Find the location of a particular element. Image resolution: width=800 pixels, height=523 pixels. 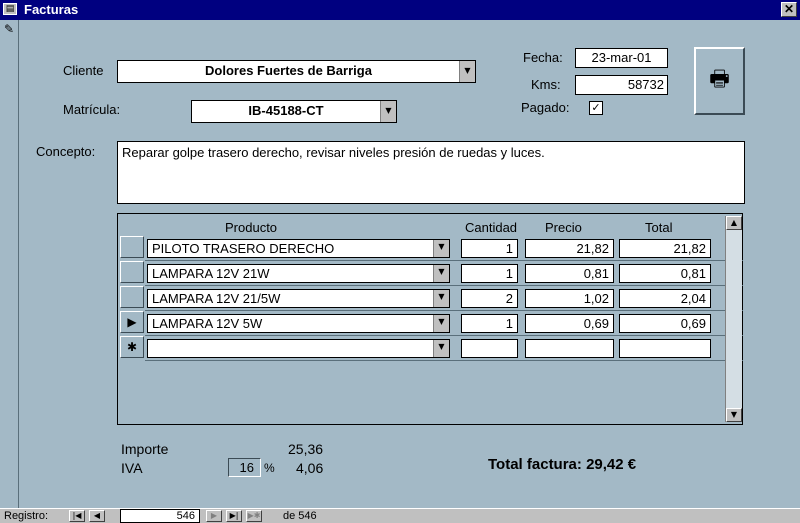

previous-record-button: ◀ is located at coordinates (97, 516).